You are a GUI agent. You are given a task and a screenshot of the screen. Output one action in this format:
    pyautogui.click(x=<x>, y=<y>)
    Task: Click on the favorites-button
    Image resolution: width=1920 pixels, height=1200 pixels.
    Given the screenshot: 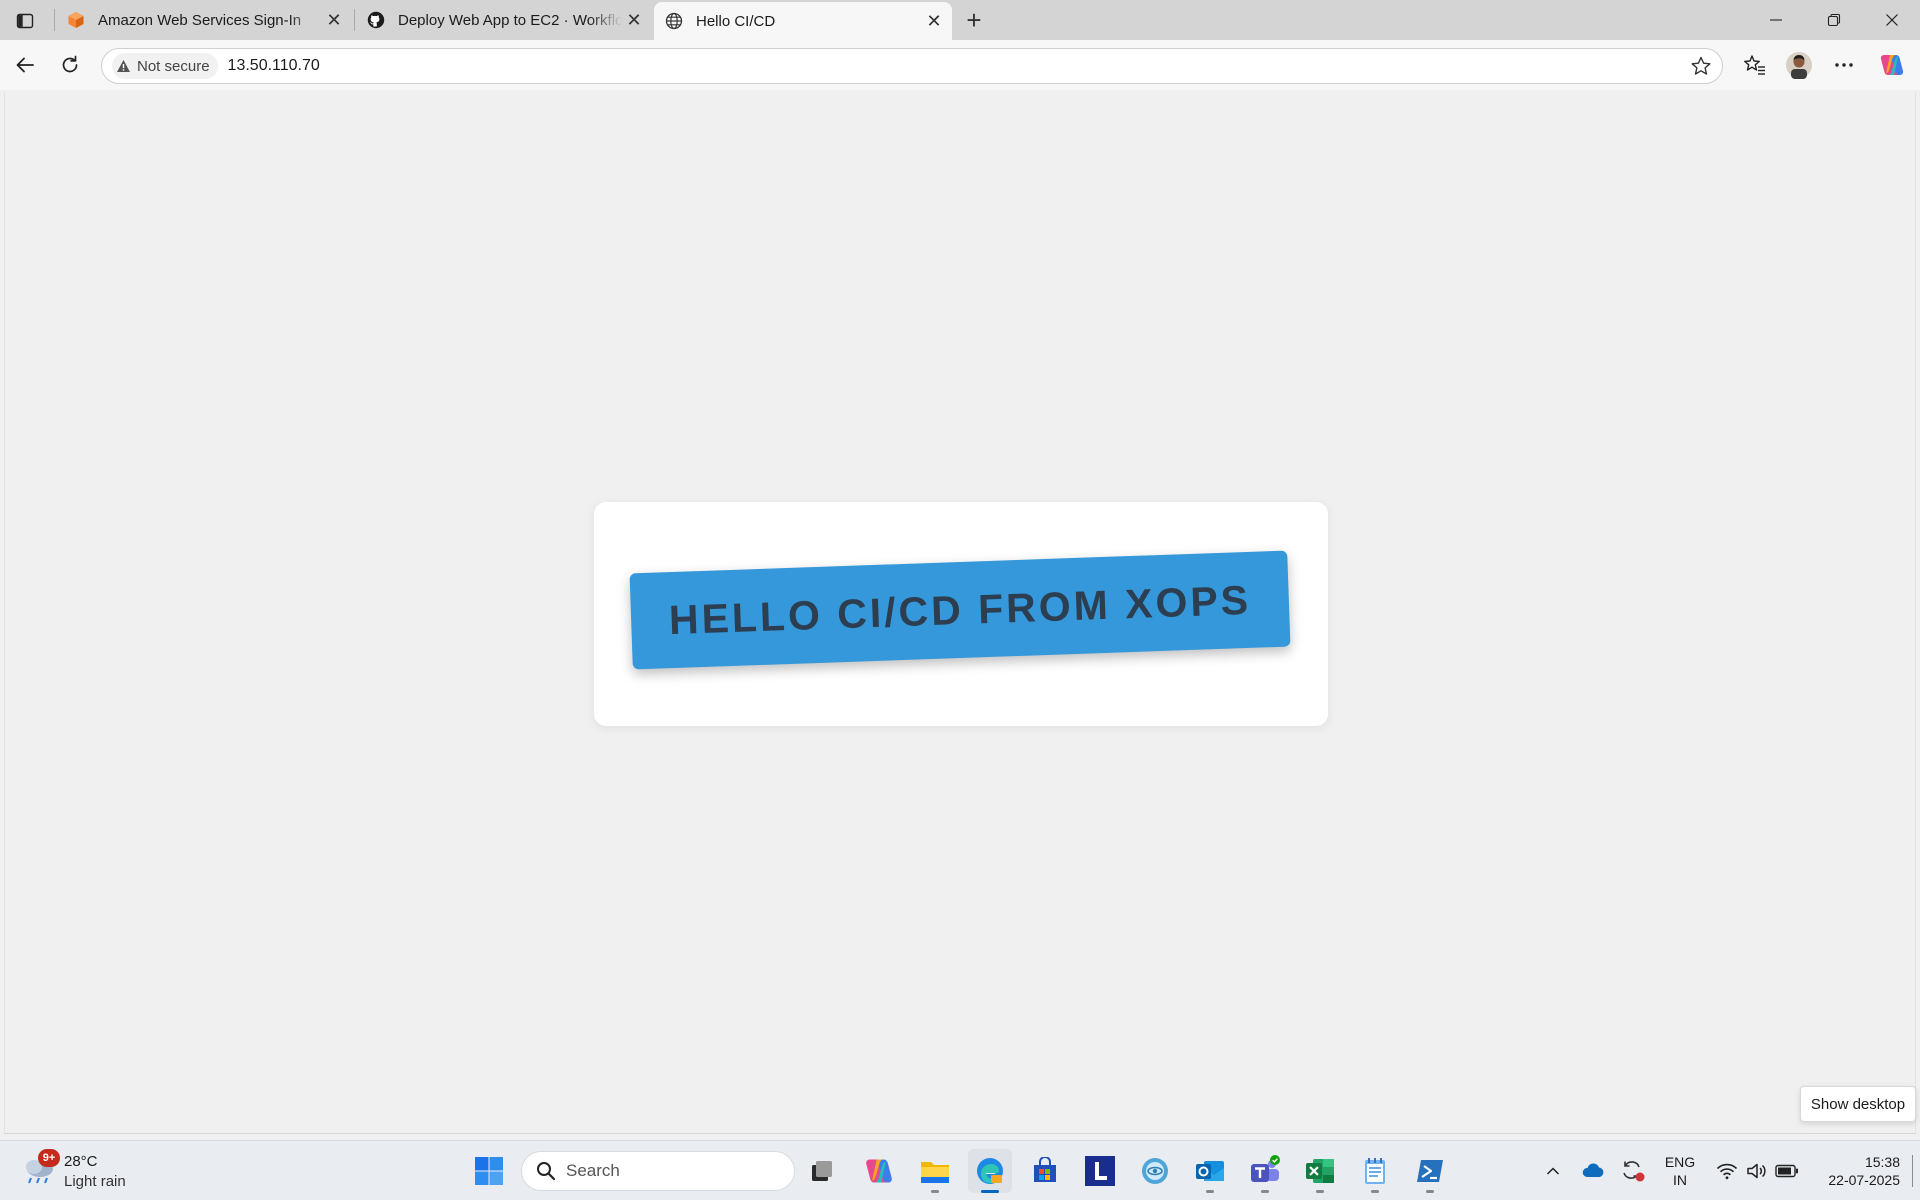 What is the action you would take?
    pyautogui.click(x=1755, y=65)
    